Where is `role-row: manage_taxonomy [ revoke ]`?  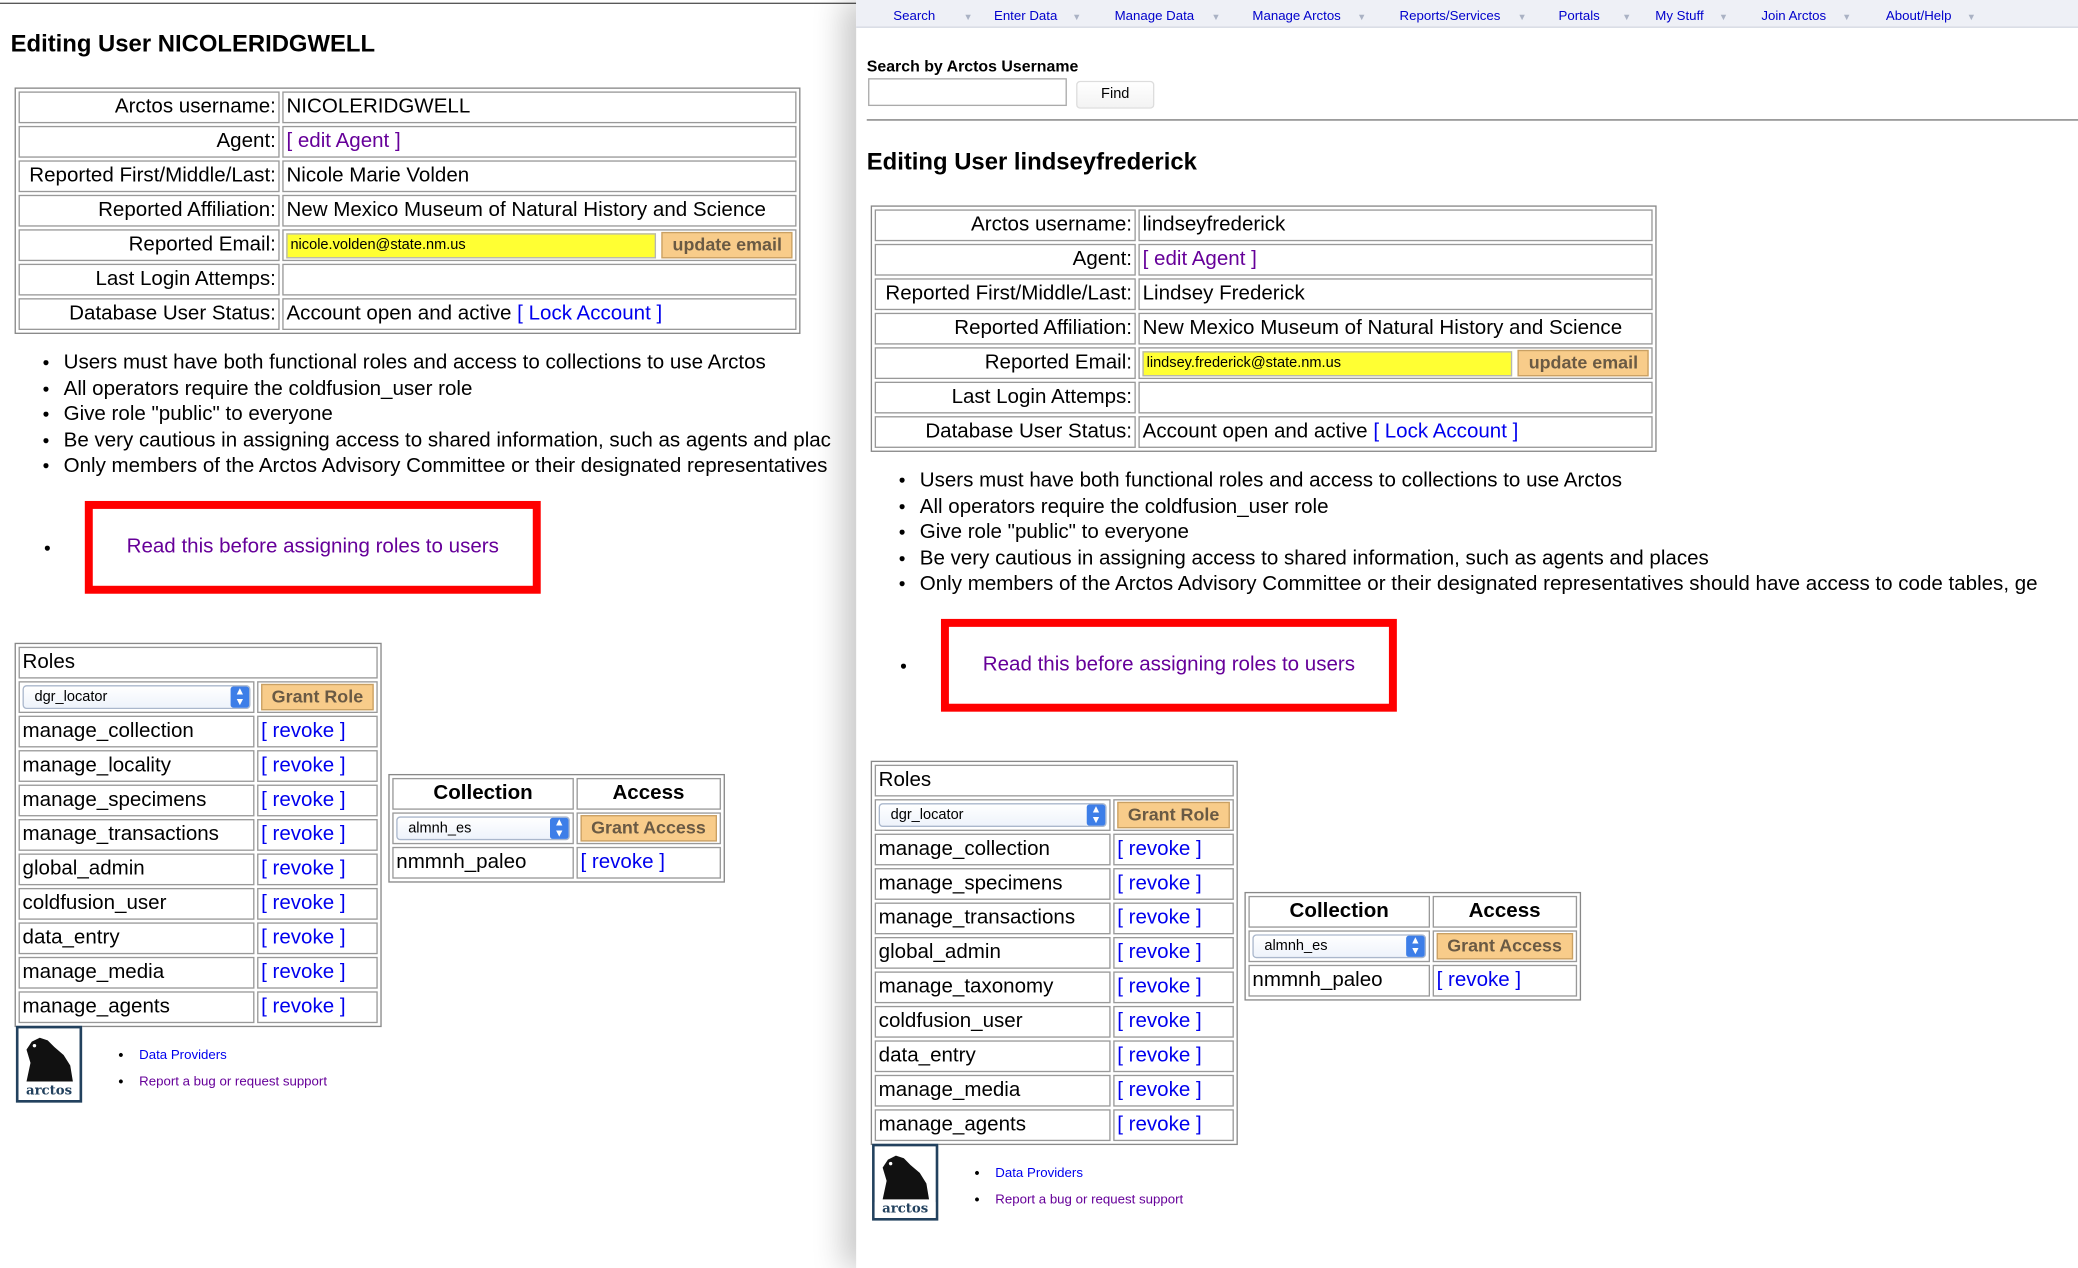 role-row: manage_taxonomy [ revoke ] is located at coordinates (1054, 987).